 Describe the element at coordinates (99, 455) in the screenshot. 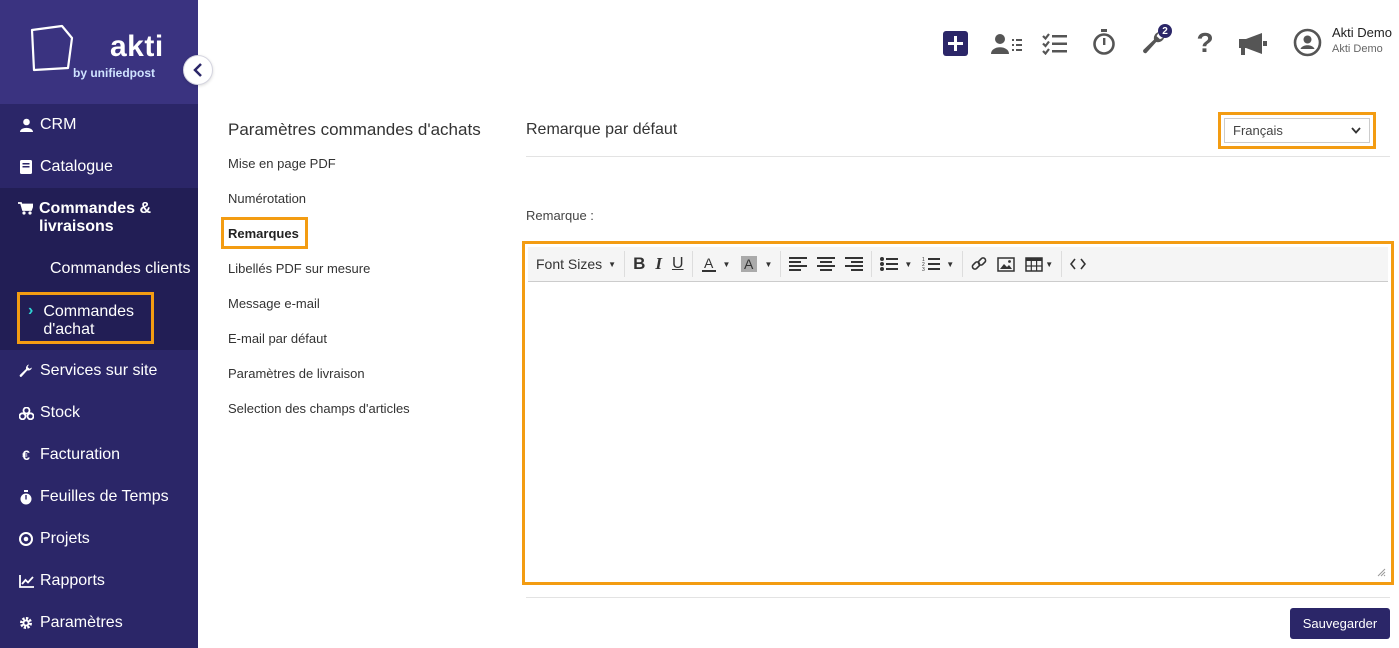

I see `sidebar-item-facturation: € Facturation` at that location.